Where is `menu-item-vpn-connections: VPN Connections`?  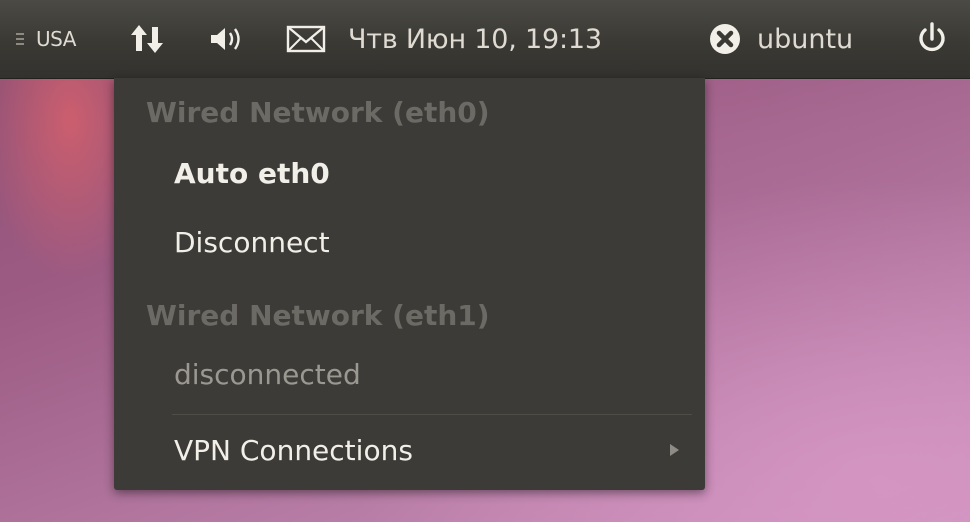
menu-item-vpn-connections: VPN Connections is located at coordinates (409, 450).